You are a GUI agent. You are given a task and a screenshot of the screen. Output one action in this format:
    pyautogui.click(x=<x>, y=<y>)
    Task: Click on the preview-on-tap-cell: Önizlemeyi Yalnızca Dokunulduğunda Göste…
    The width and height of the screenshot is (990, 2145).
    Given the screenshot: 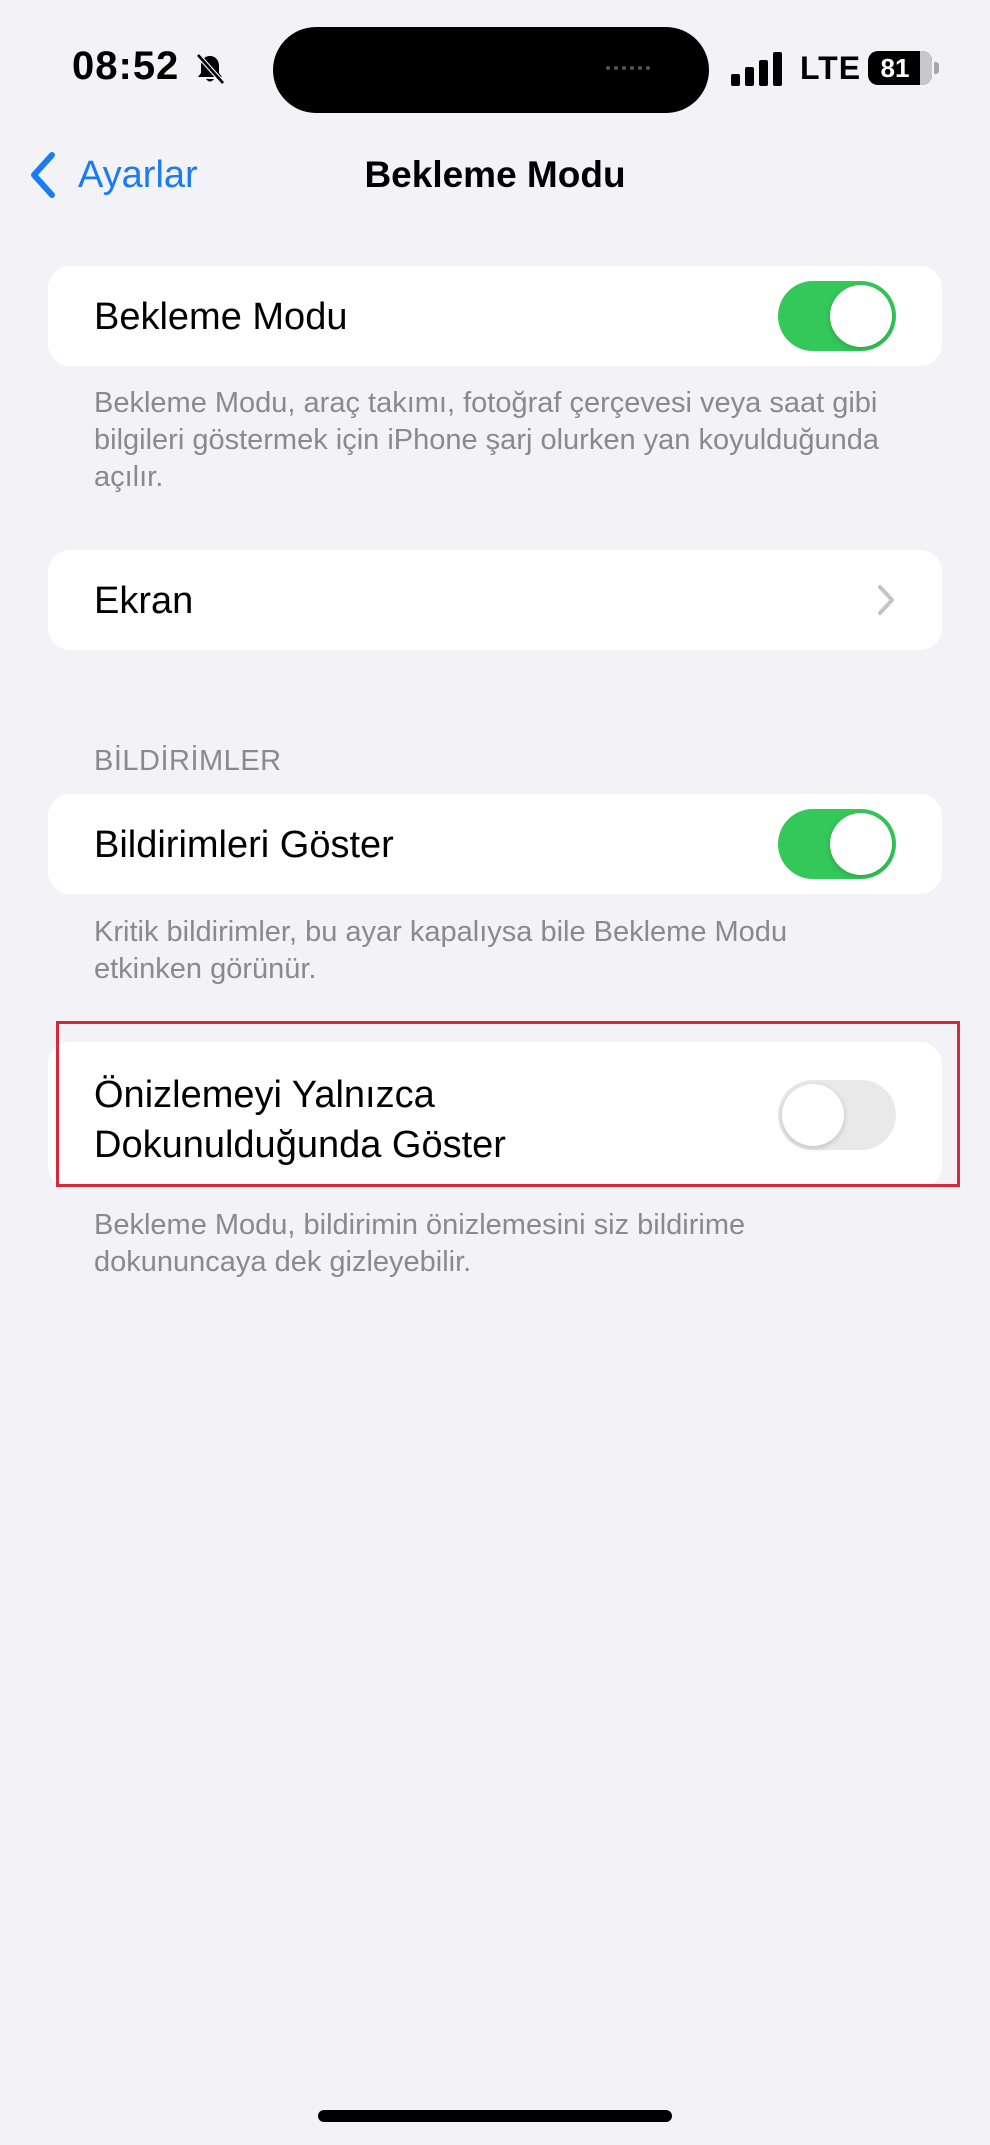 What is the action you would take?
    pyautogui.click(x=495, y=1115)
    